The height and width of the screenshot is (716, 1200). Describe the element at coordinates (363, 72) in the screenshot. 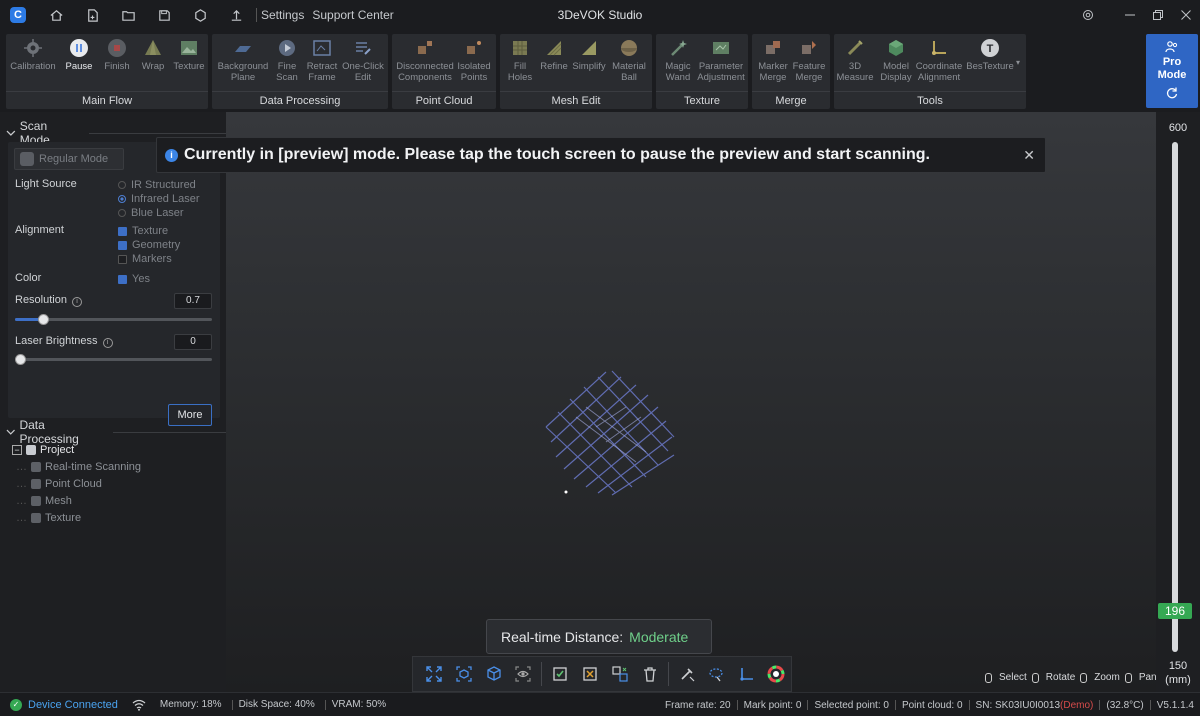

I see `tool-label: One-Click Edit` at that location.